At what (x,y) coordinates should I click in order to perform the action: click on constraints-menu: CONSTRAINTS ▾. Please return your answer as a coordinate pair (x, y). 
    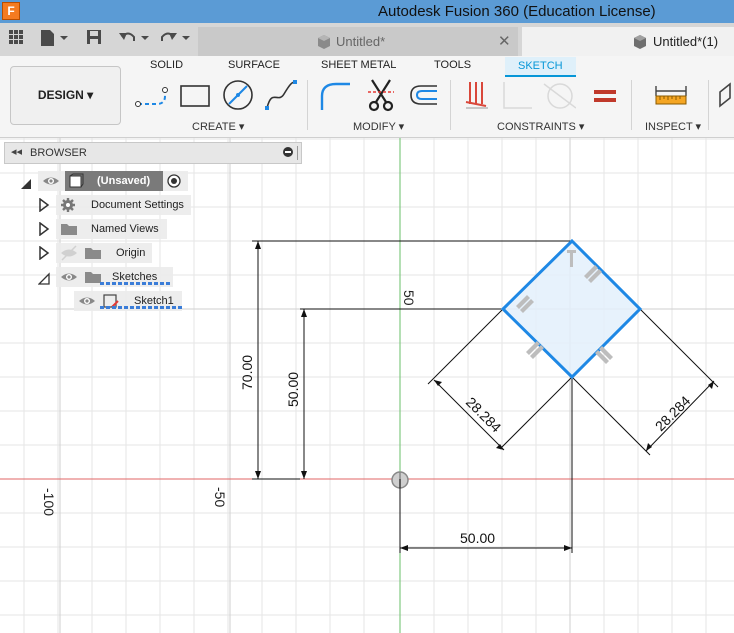
    Looking at the image, I should click on (540, 126).